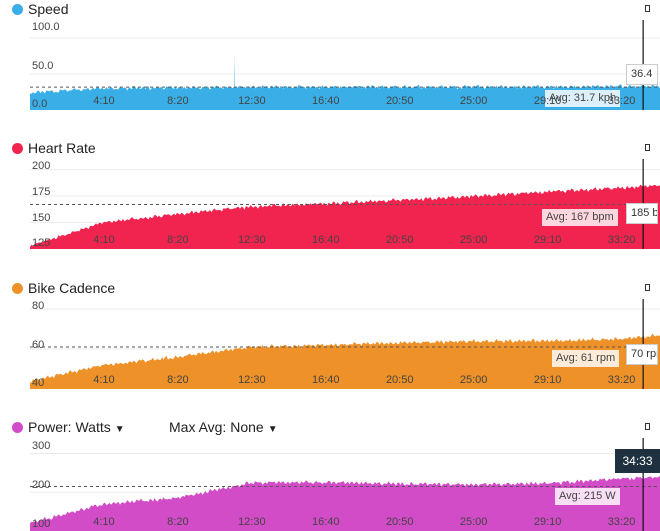  Describe the element at coordinates (17, 9) in the screenshot. I see `speed-legend-dot` at that location.